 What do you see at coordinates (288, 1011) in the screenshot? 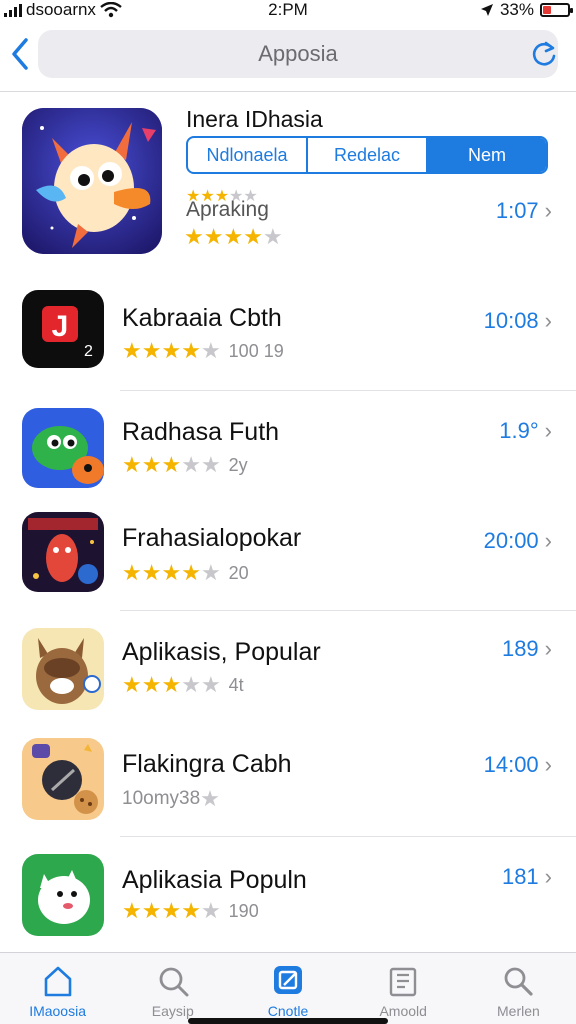
I see `tab-apps-label: Cnotle` at bounding box center [288, 1011].